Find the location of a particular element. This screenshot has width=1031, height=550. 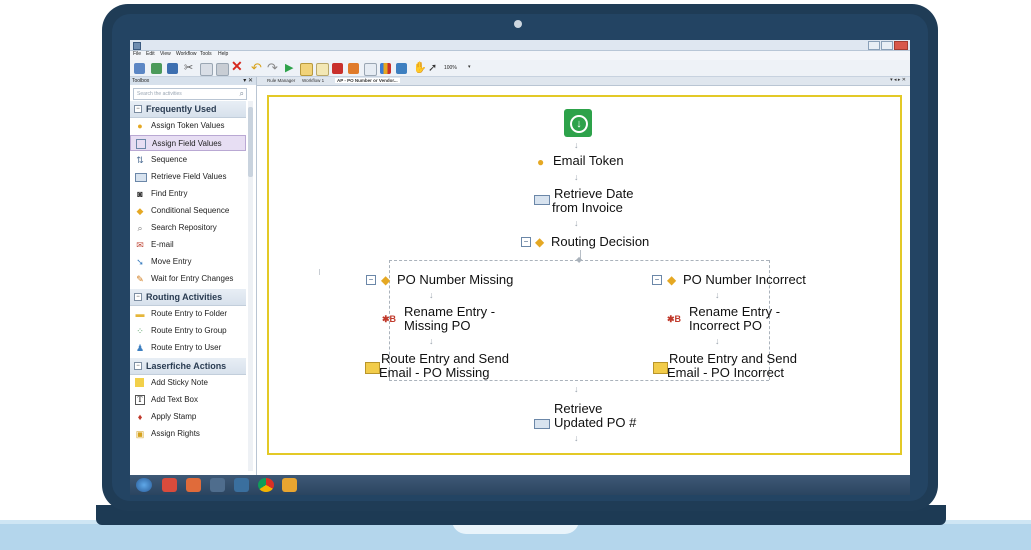

tab-nav-icons: ▾ ◂ ▸ ✕ is located at coordinates (898, 80).